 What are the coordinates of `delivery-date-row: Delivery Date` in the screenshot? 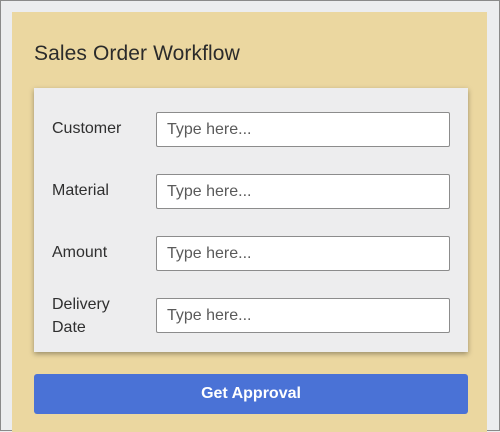 It's located at (251, 316).